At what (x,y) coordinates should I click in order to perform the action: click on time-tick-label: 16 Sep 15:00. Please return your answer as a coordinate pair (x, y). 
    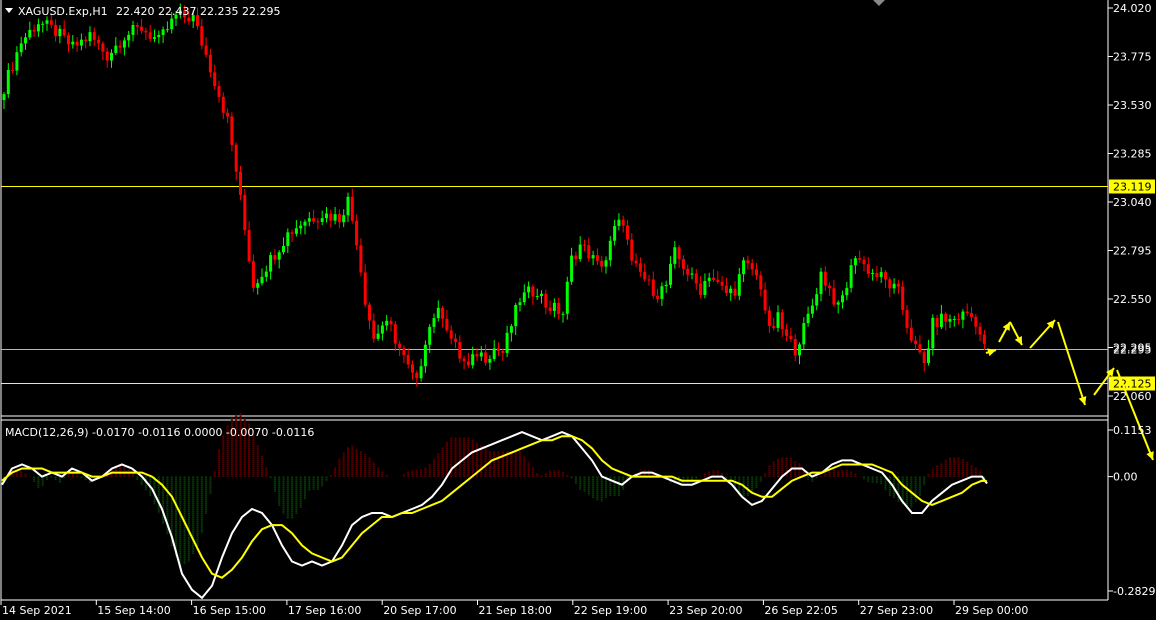
    Looking at the image, I should click on (229, 610).